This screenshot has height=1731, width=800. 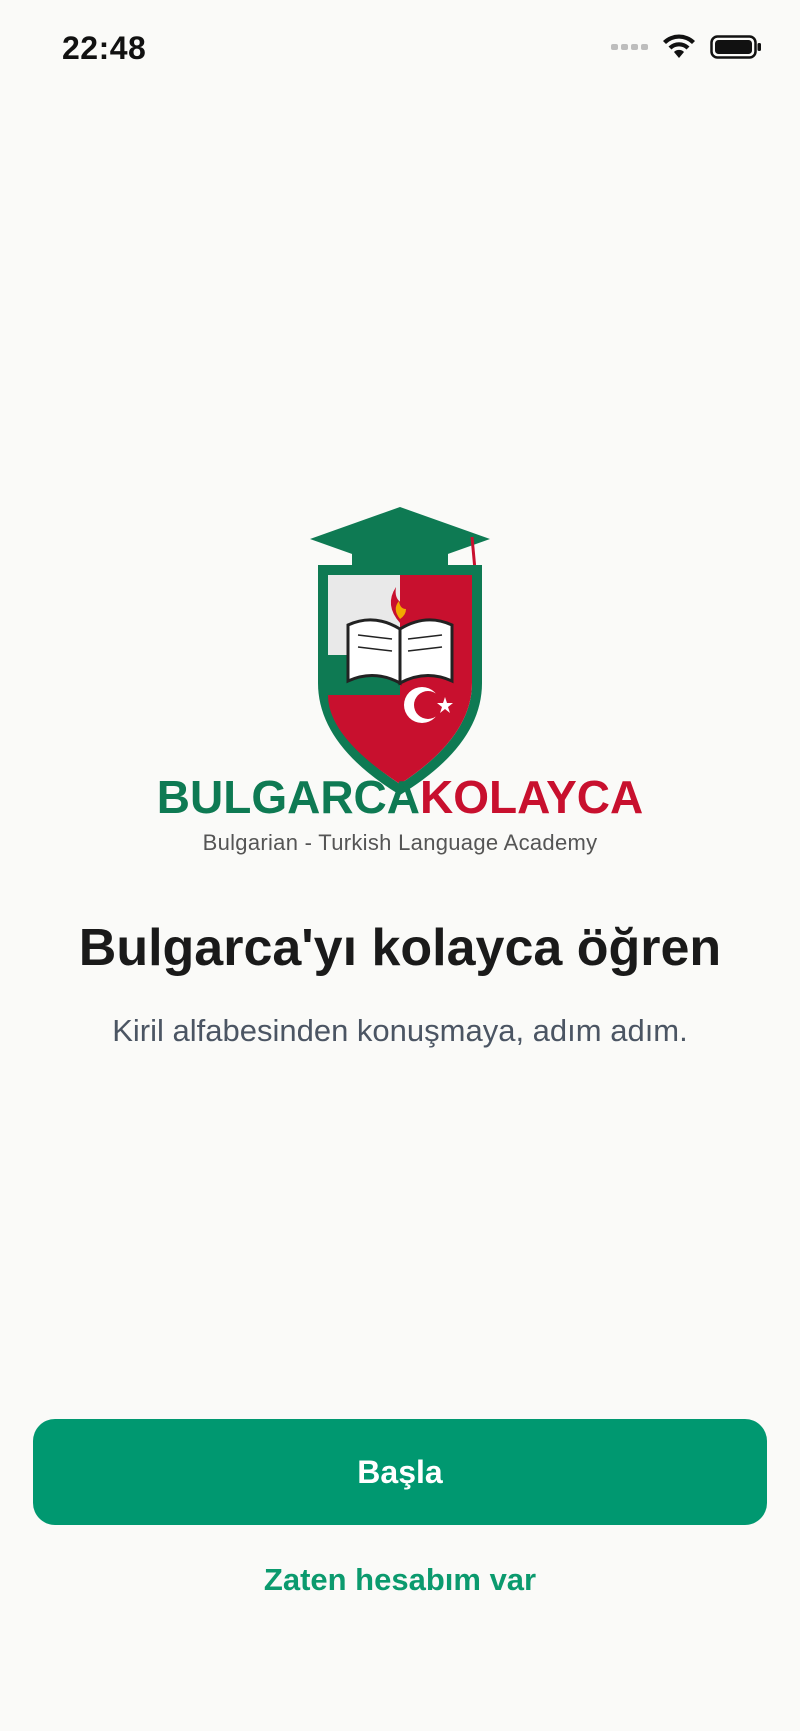 I want to click on brand-wordmark: BULGARCAKOLAYCA, so click(x=400, y=797).